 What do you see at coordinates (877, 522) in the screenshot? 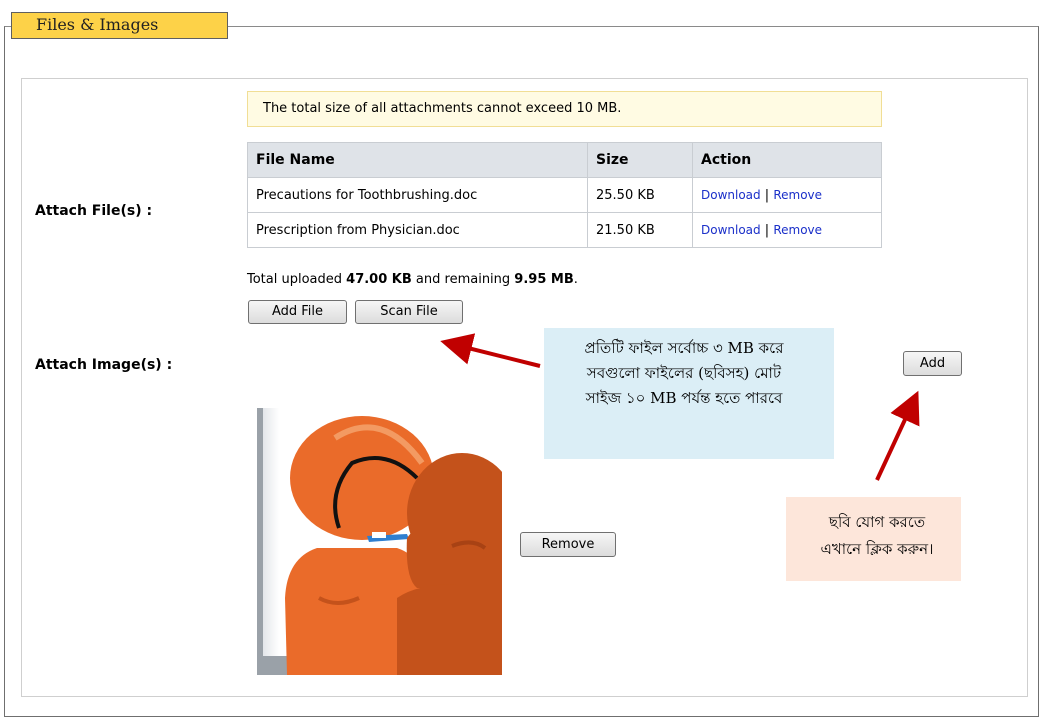
I see `callout-line: ছবি যোগ করতে` at bounding box center [877, 522].